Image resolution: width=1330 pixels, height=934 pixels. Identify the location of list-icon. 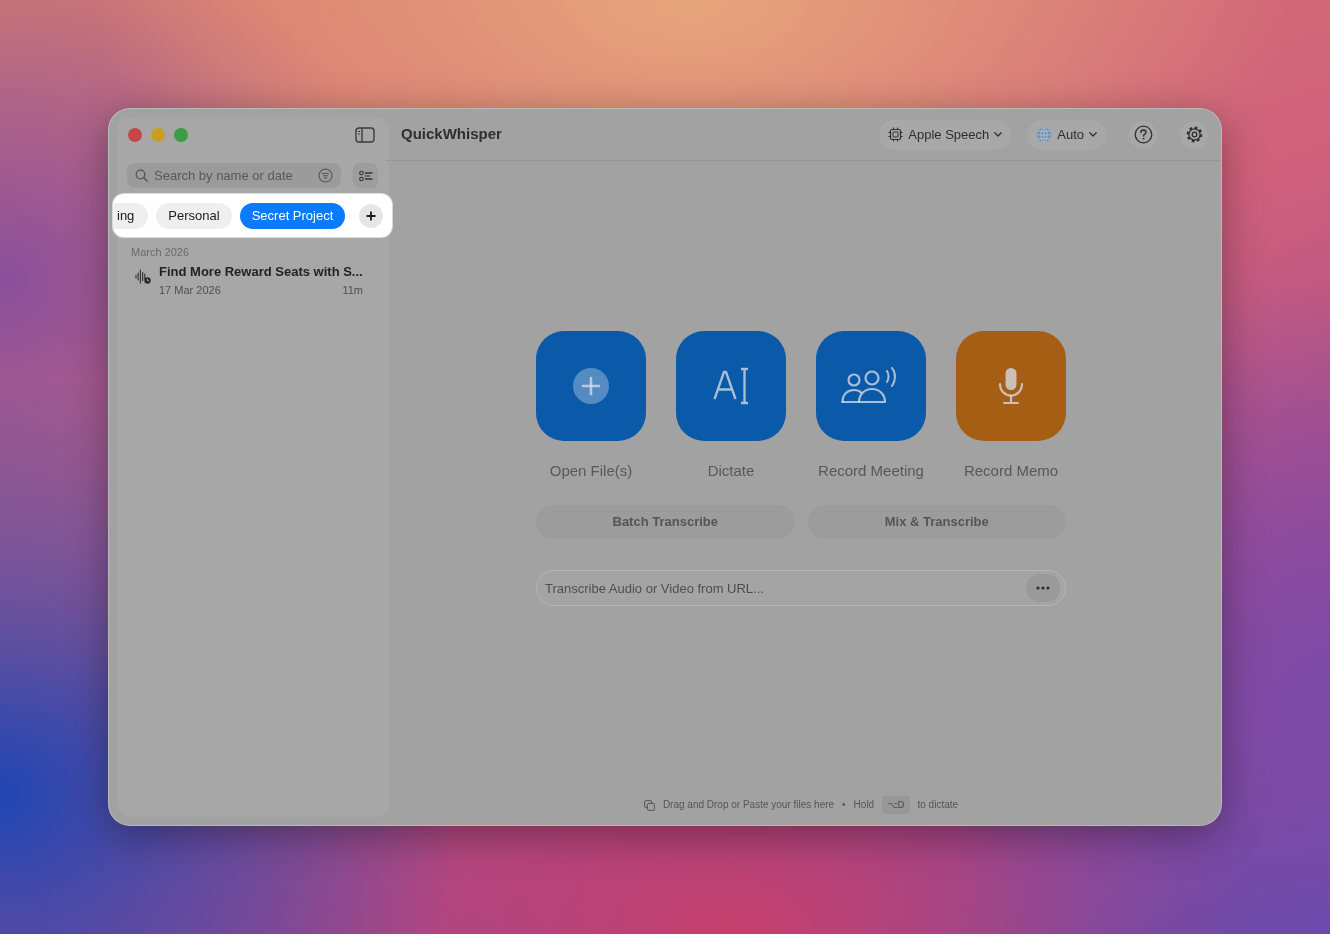
(365, 175).